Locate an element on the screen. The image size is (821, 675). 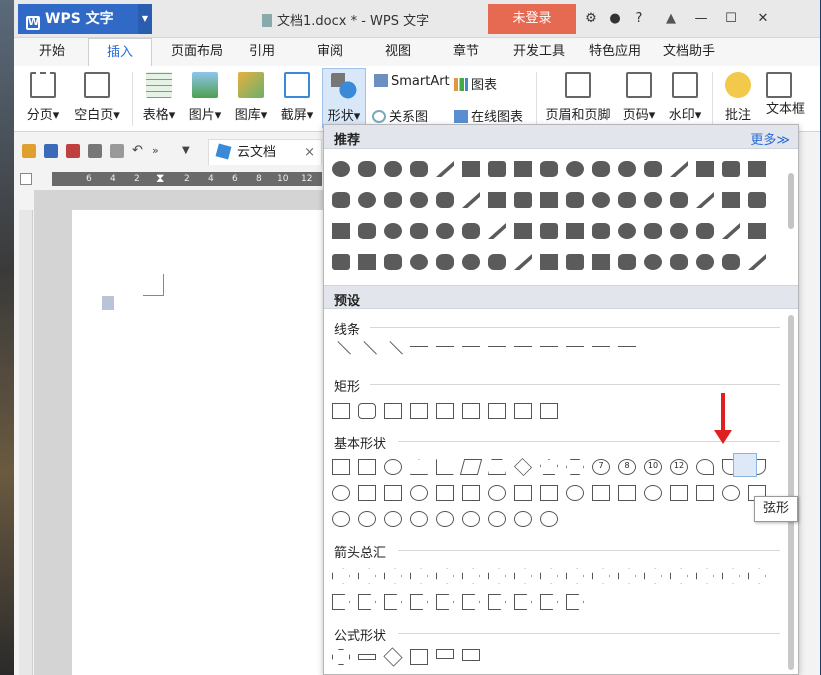
paste-options-icon is located at coordinates (108, 303).